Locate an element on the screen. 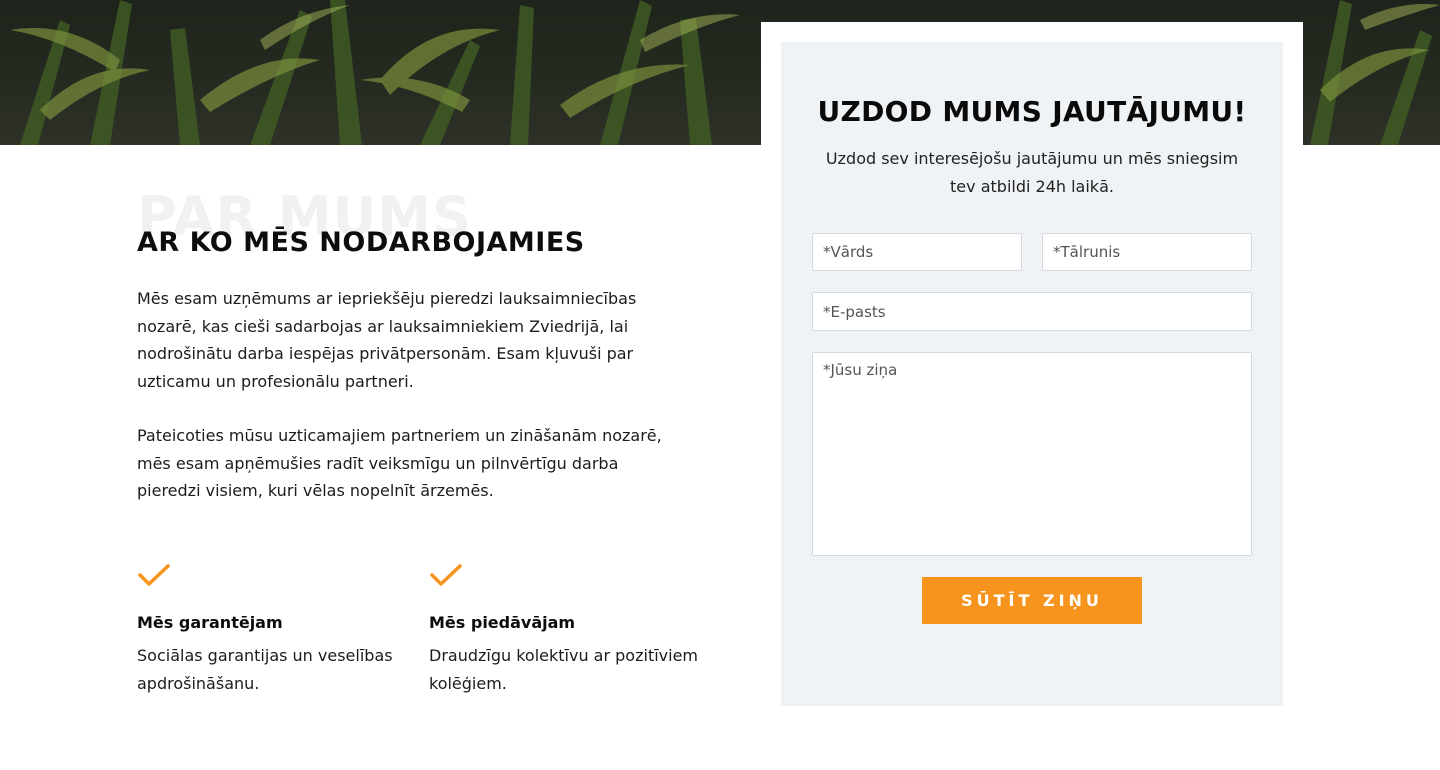 The image size is (1440, 770). form-title: UZDOD MUMS JAUTĀJUMU! is located at coordinates (1032, 111).